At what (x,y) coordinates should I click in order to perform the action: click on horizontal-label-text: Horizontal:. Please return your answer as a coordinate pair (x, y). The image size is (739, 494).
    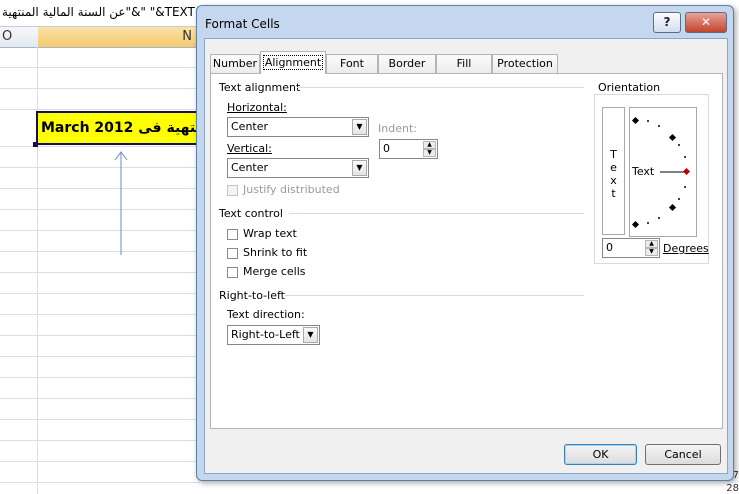
    Looking at the image, I should click on (257, 107).